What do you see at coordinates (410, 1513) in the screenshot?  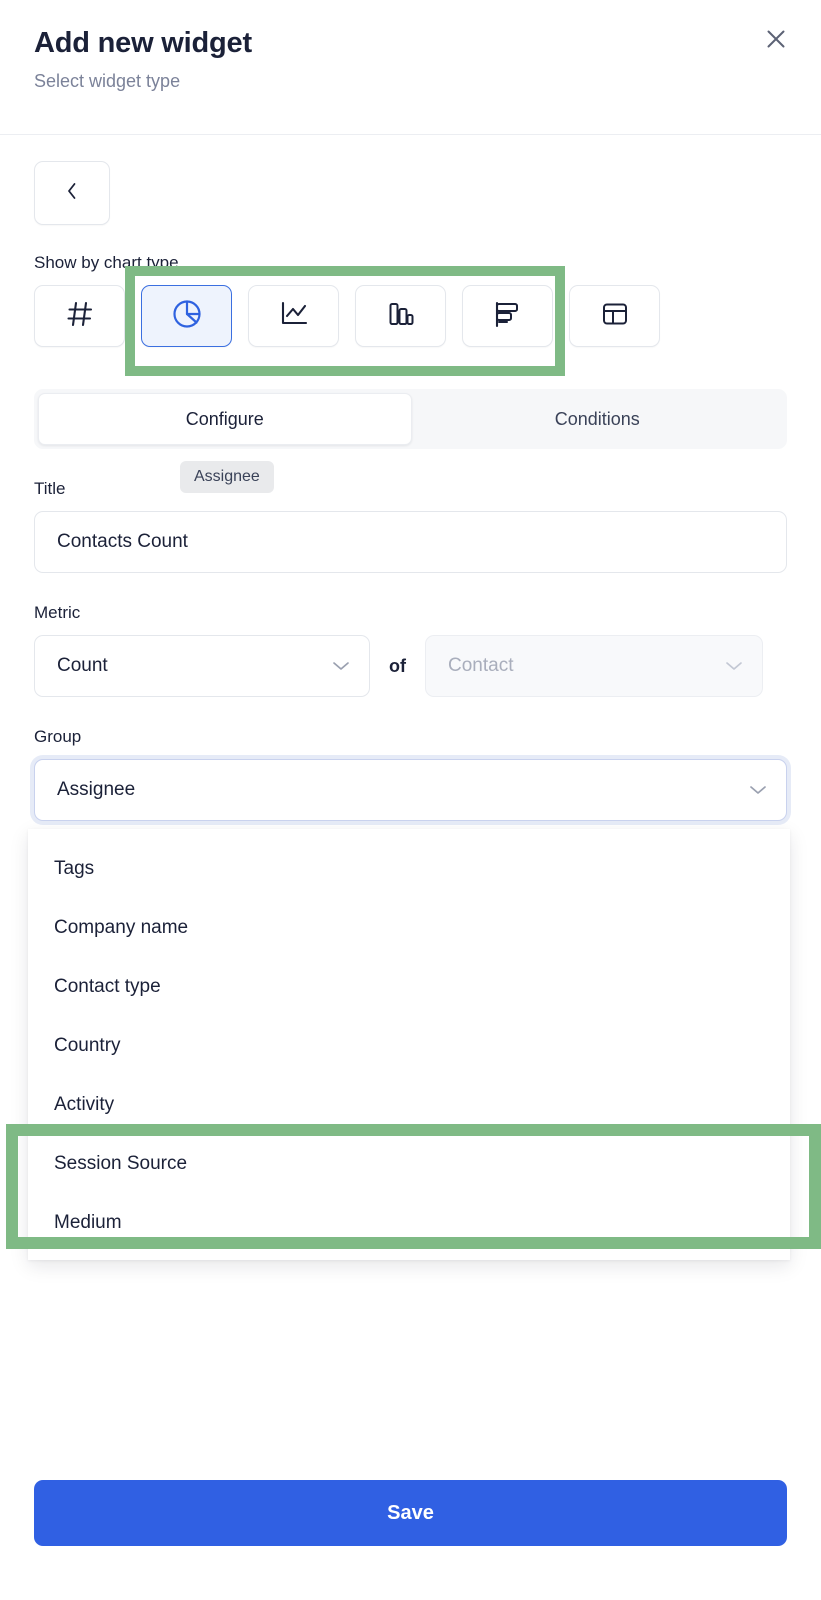 I see `save-button: Save` at bounding box center [410, 1513].